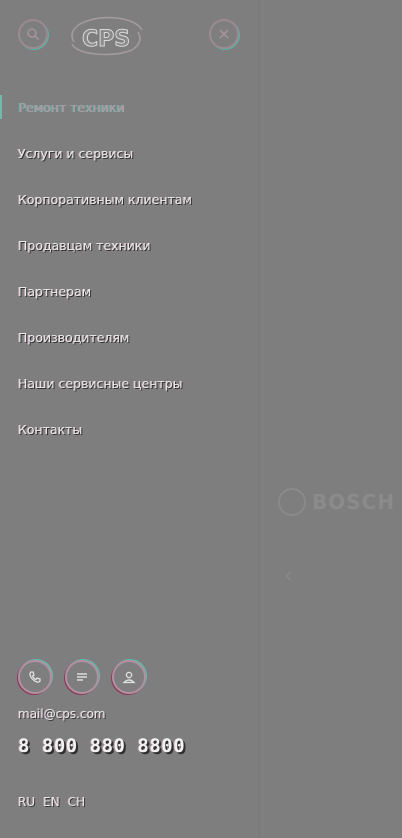 This screenshot has height=838, width=402. I want to click on language-switcher: RU EN CH, so click(51, 802).